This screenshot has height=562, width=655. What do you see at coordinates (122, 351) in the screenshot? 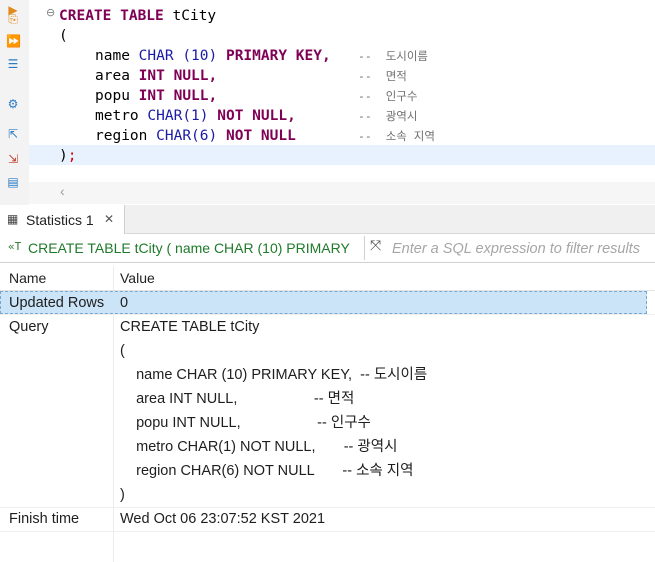
I see `query-line: (` at bounding box center [122, 351].